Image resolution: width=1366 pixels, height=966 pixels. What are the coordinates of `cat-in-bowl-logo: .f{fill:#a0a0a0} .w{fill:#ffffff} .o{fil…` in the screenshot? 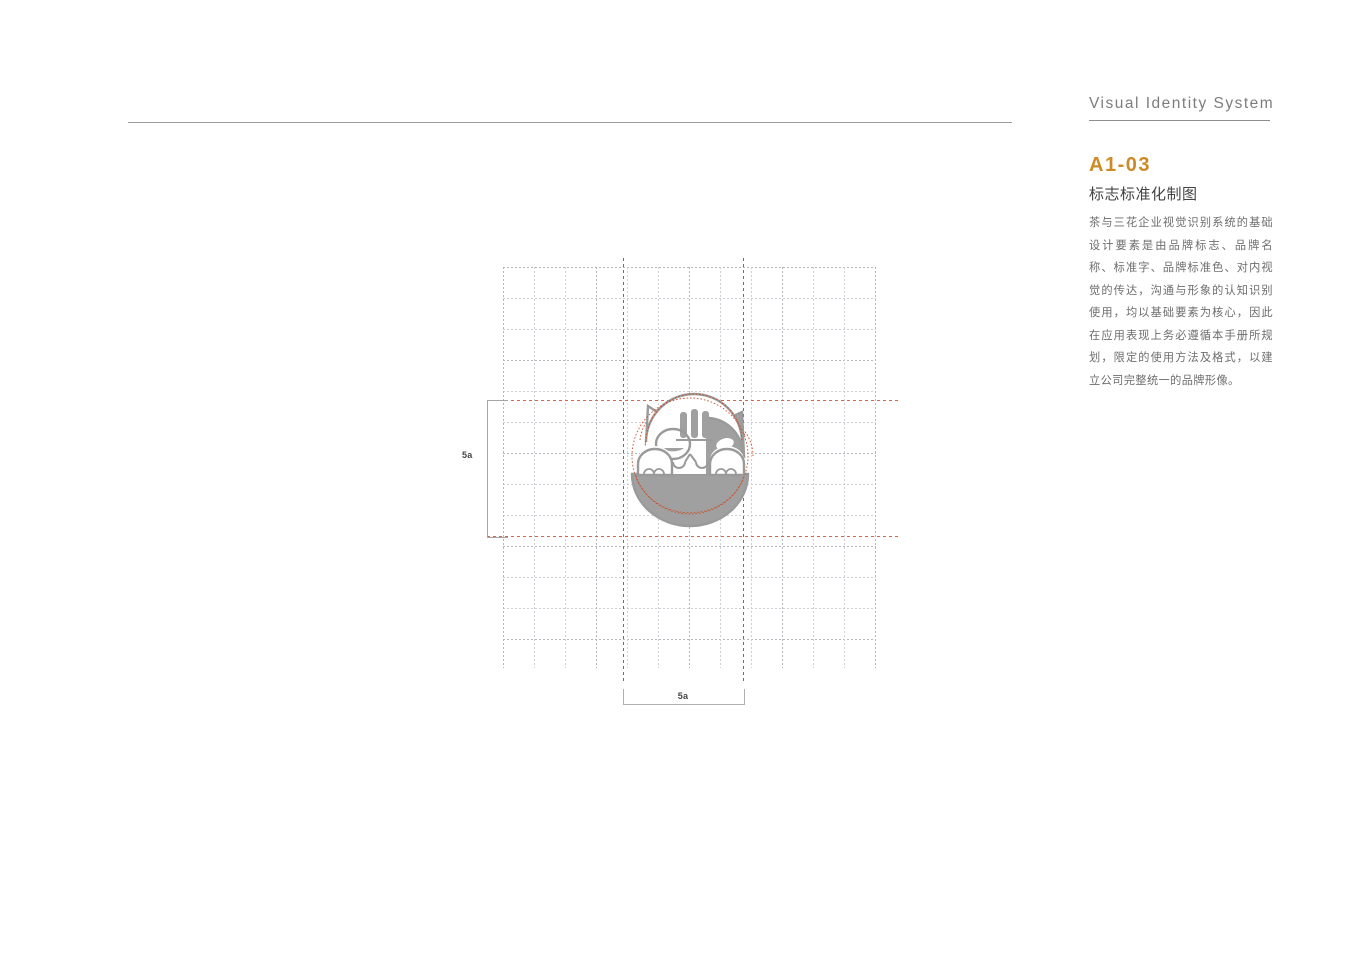 It's located at (690, 458).